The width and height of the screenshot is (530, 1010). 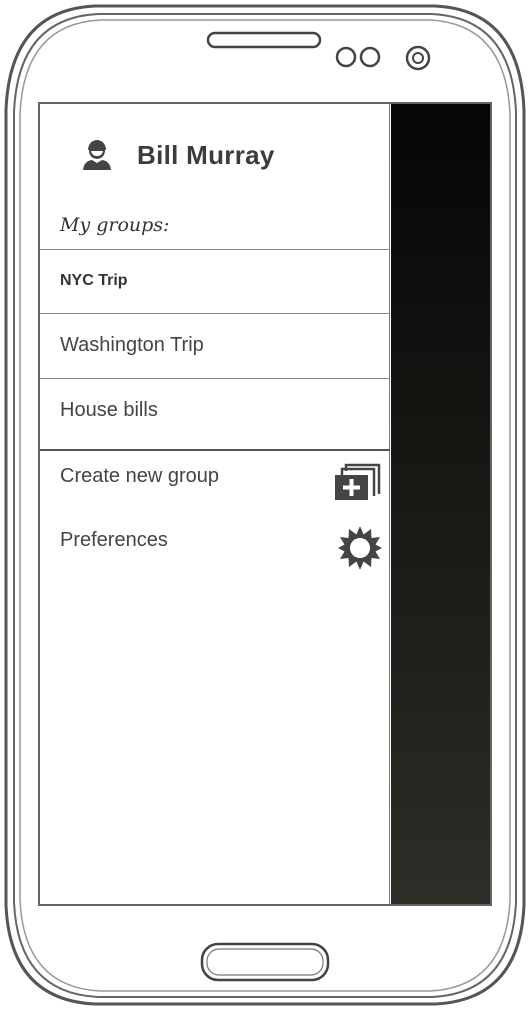 What do you see at coordinates (358, 481) in the screenshot?
I see `add-group-icon` at bounding box center [358, 481].